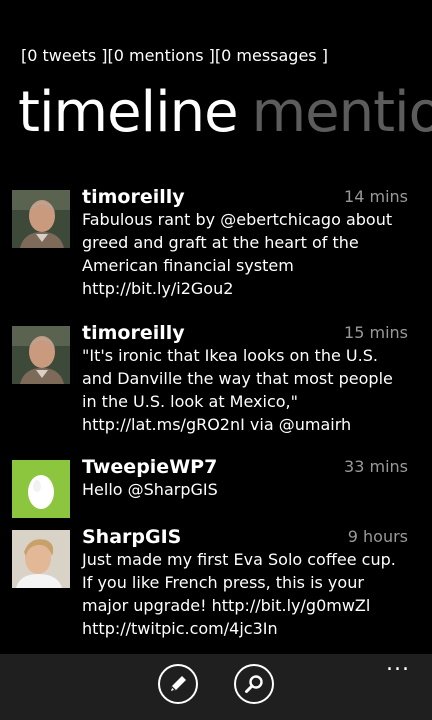  What do you see at coordinates (41, 489) in the screenshot?
I see `avatar-tweepiewp7` at bounding box center [41, 489].